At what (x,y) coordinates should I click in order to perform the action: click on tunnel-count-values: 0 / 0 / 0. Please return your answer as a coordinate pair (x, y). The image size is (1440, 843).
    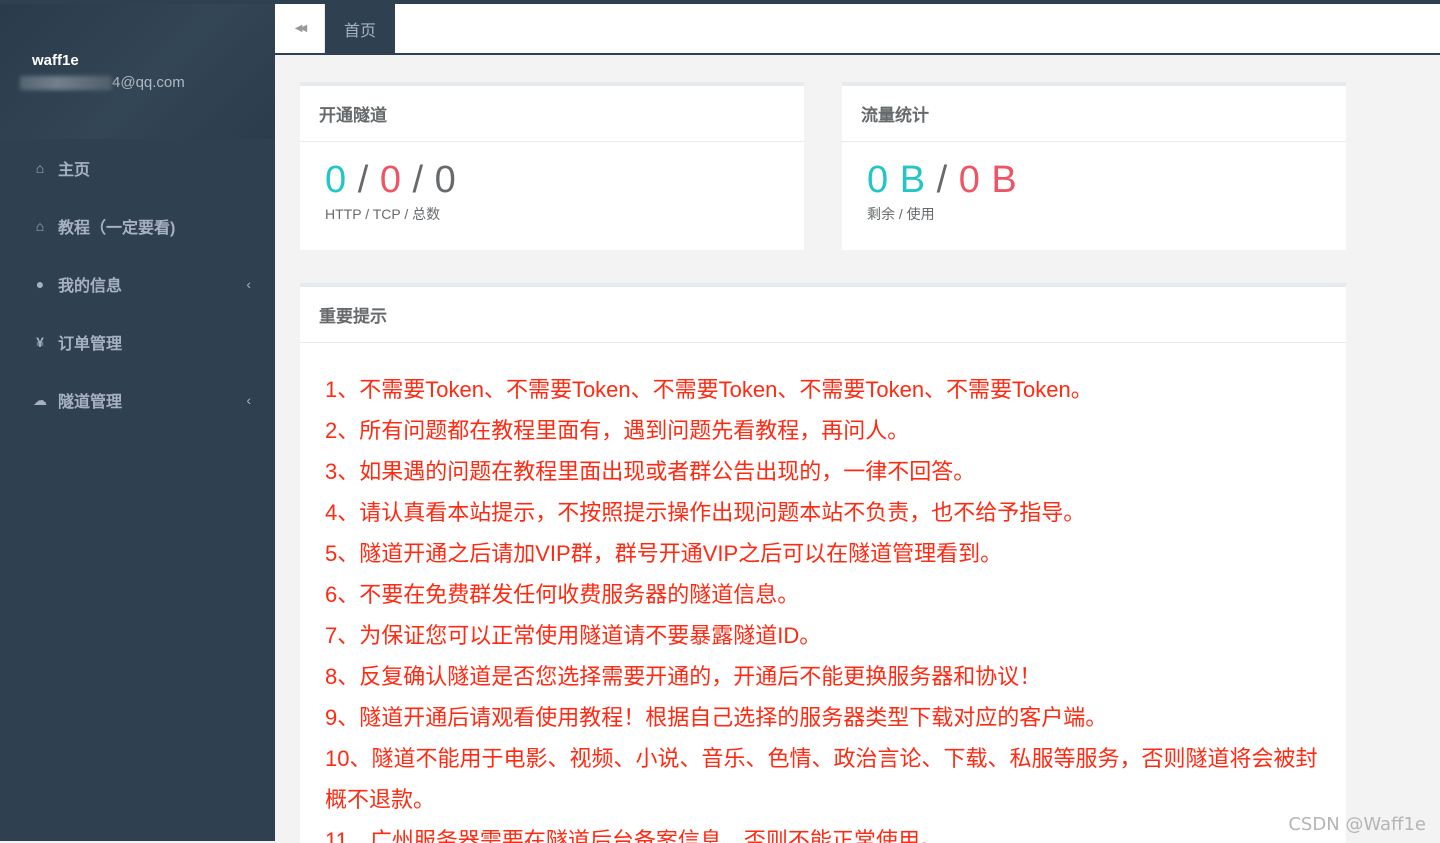
    Looking at the image, I should click on (564, 180).